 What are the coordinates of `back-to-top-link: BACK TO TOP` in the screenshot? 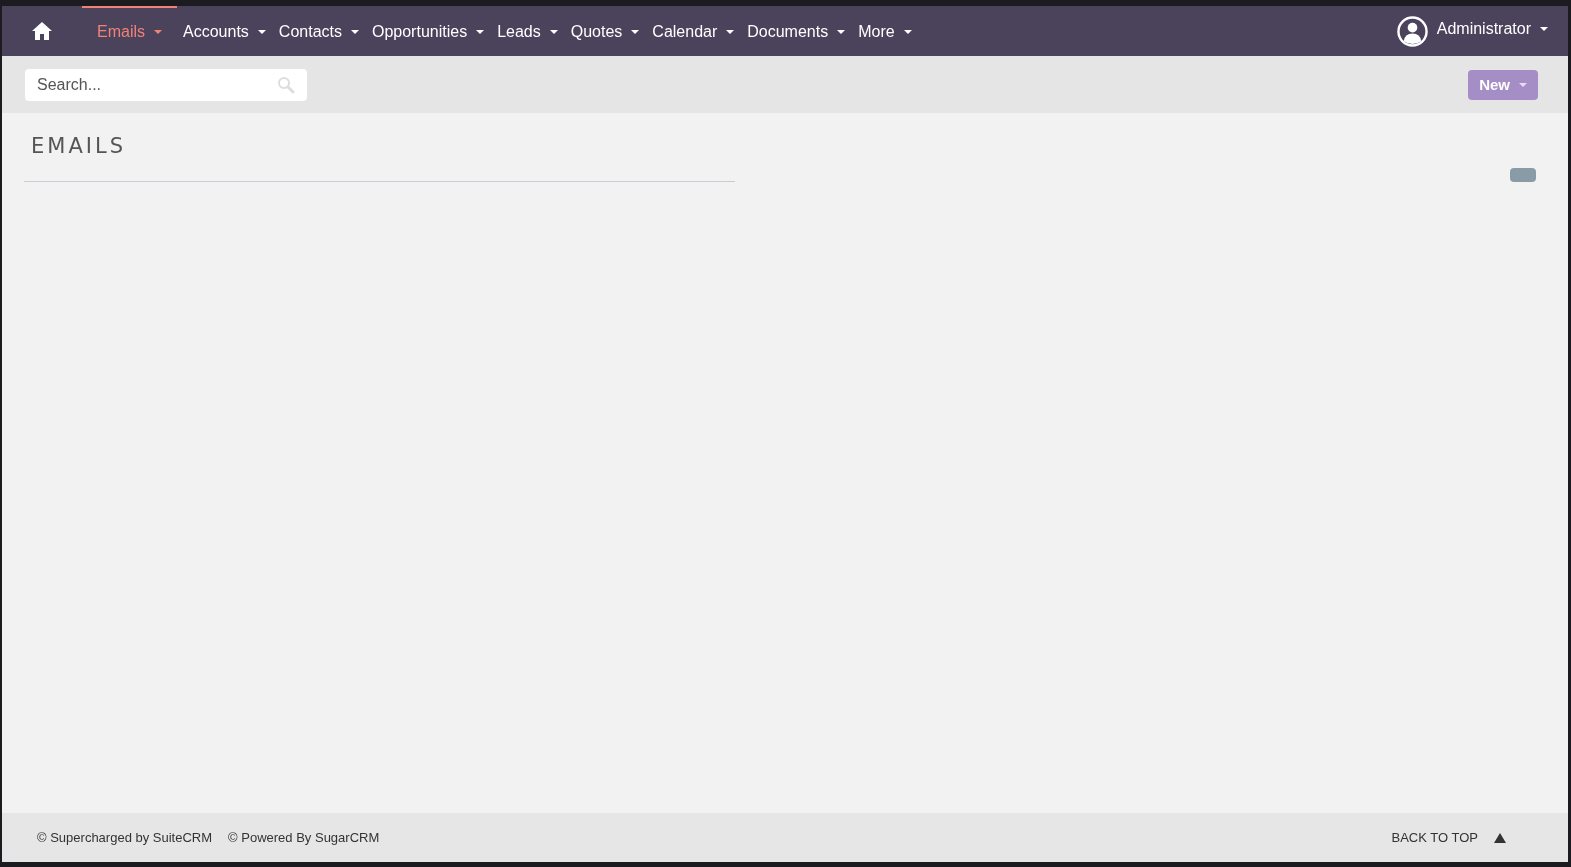 It's located at (1434, 837).